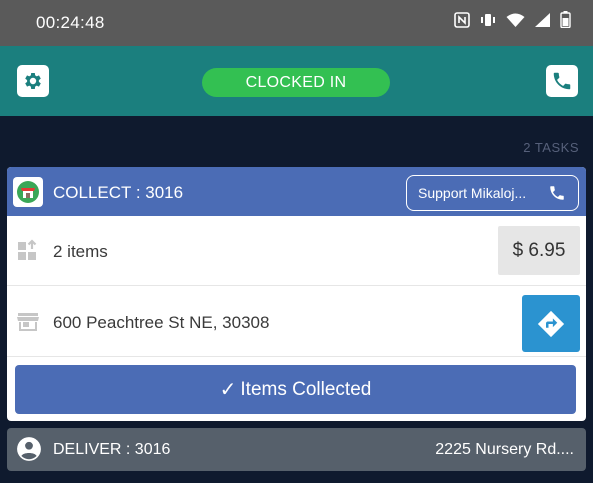  I want to click on pickup-address: 600 Peachtree St NE, 30308, so click(161, 322).